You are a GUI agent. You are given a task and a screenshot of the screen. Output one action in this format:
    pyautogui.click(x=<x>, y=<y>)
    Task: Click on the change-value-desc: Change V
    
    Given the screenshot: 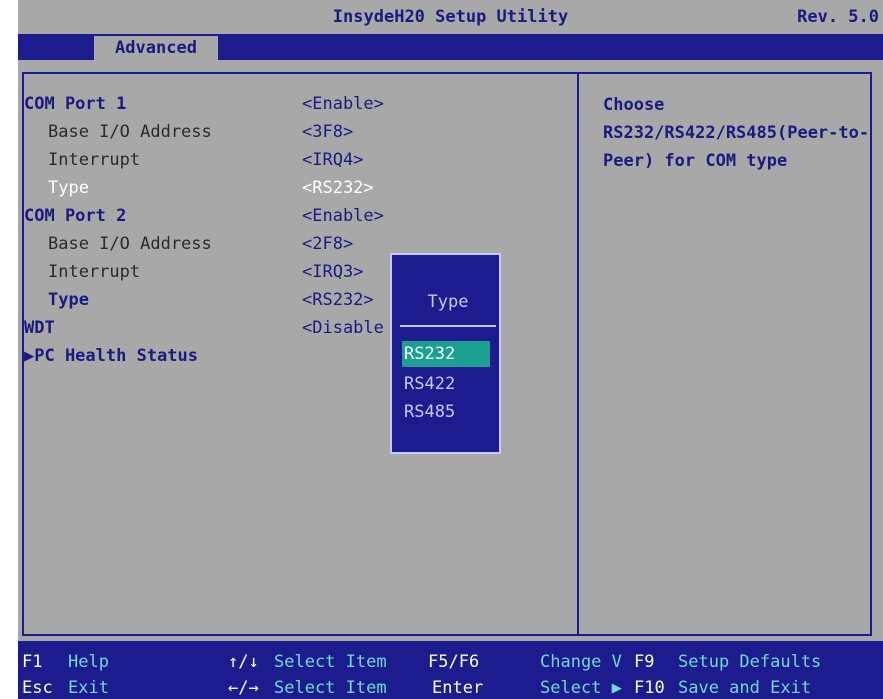 What is the action you would take?
    pyautogui.click(x=581, y=662)
    